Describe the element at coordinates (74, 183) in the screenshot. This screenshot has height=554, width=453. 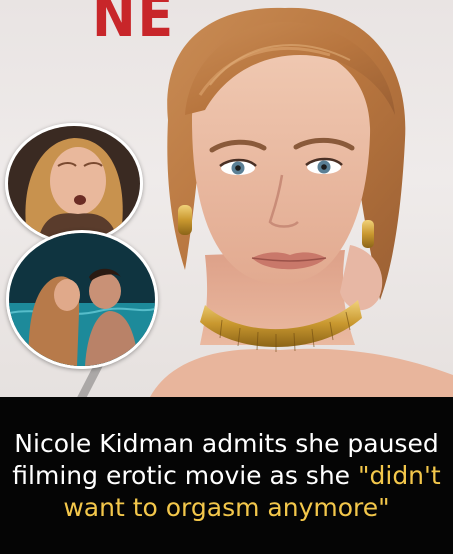
I see `inset-photo-face-icon` at that location.